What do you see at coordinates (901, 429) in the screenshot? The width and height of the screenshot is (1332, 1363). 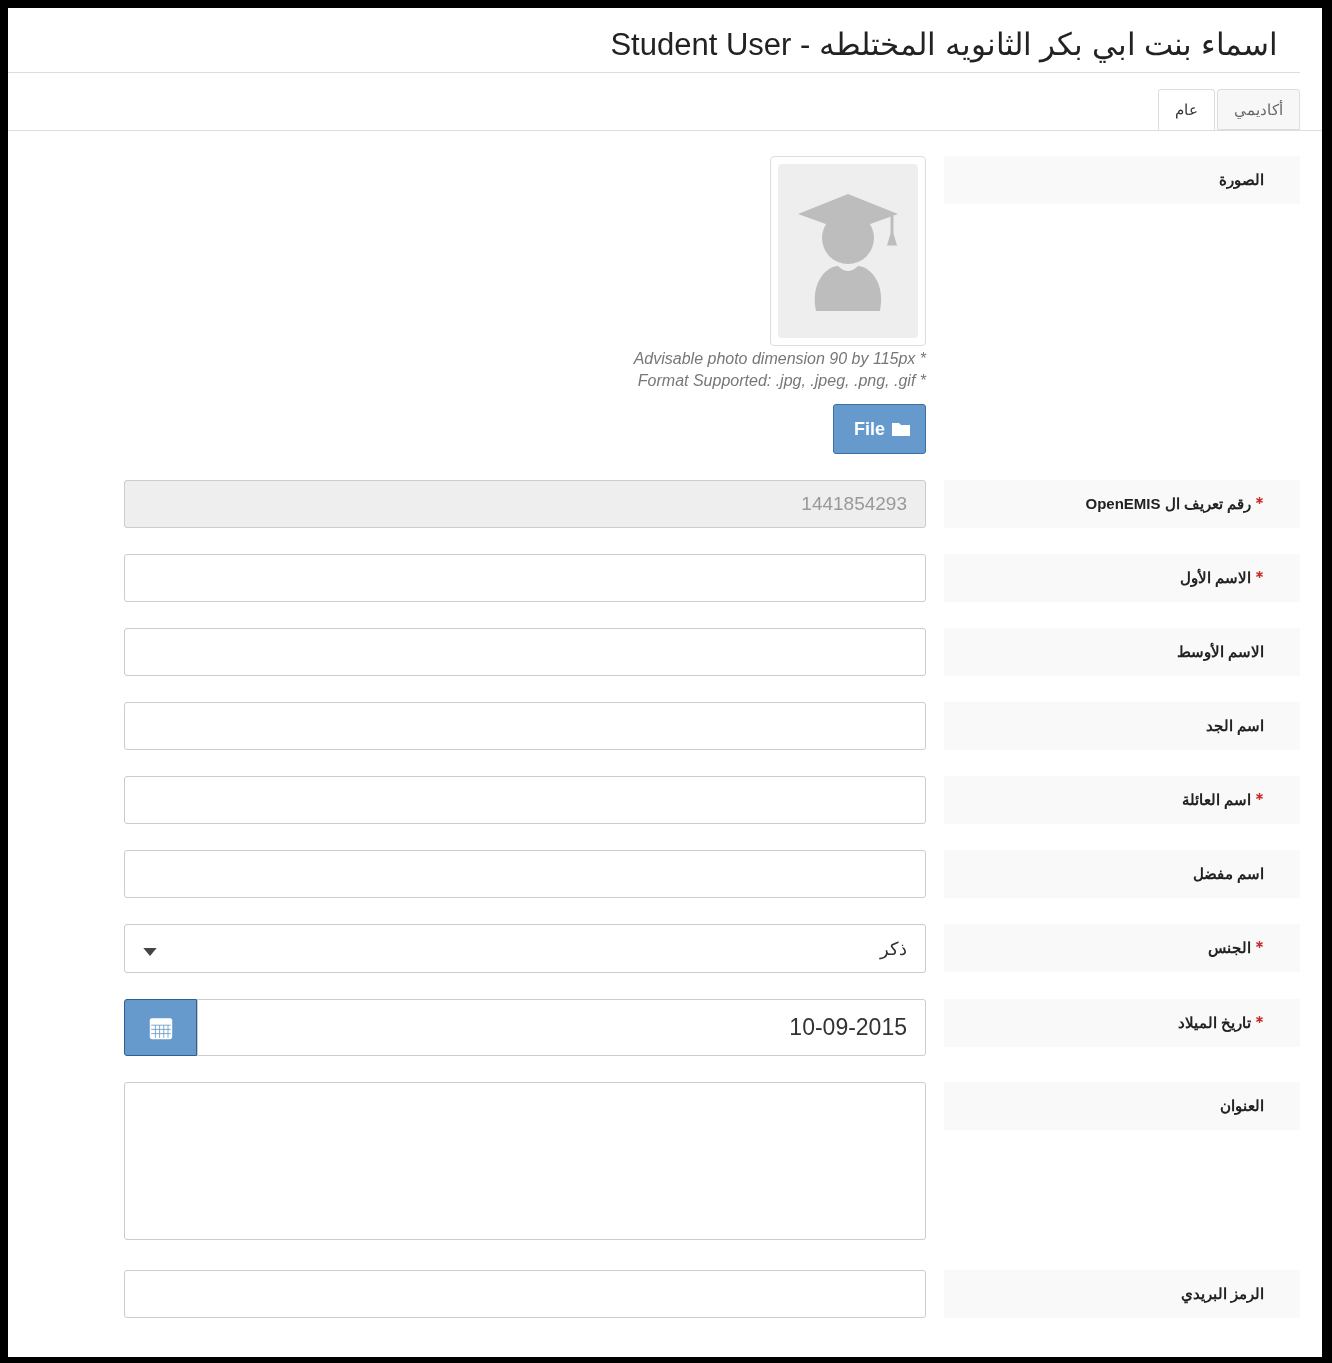 I see `folder-icon` at bounding box center [901, 429].